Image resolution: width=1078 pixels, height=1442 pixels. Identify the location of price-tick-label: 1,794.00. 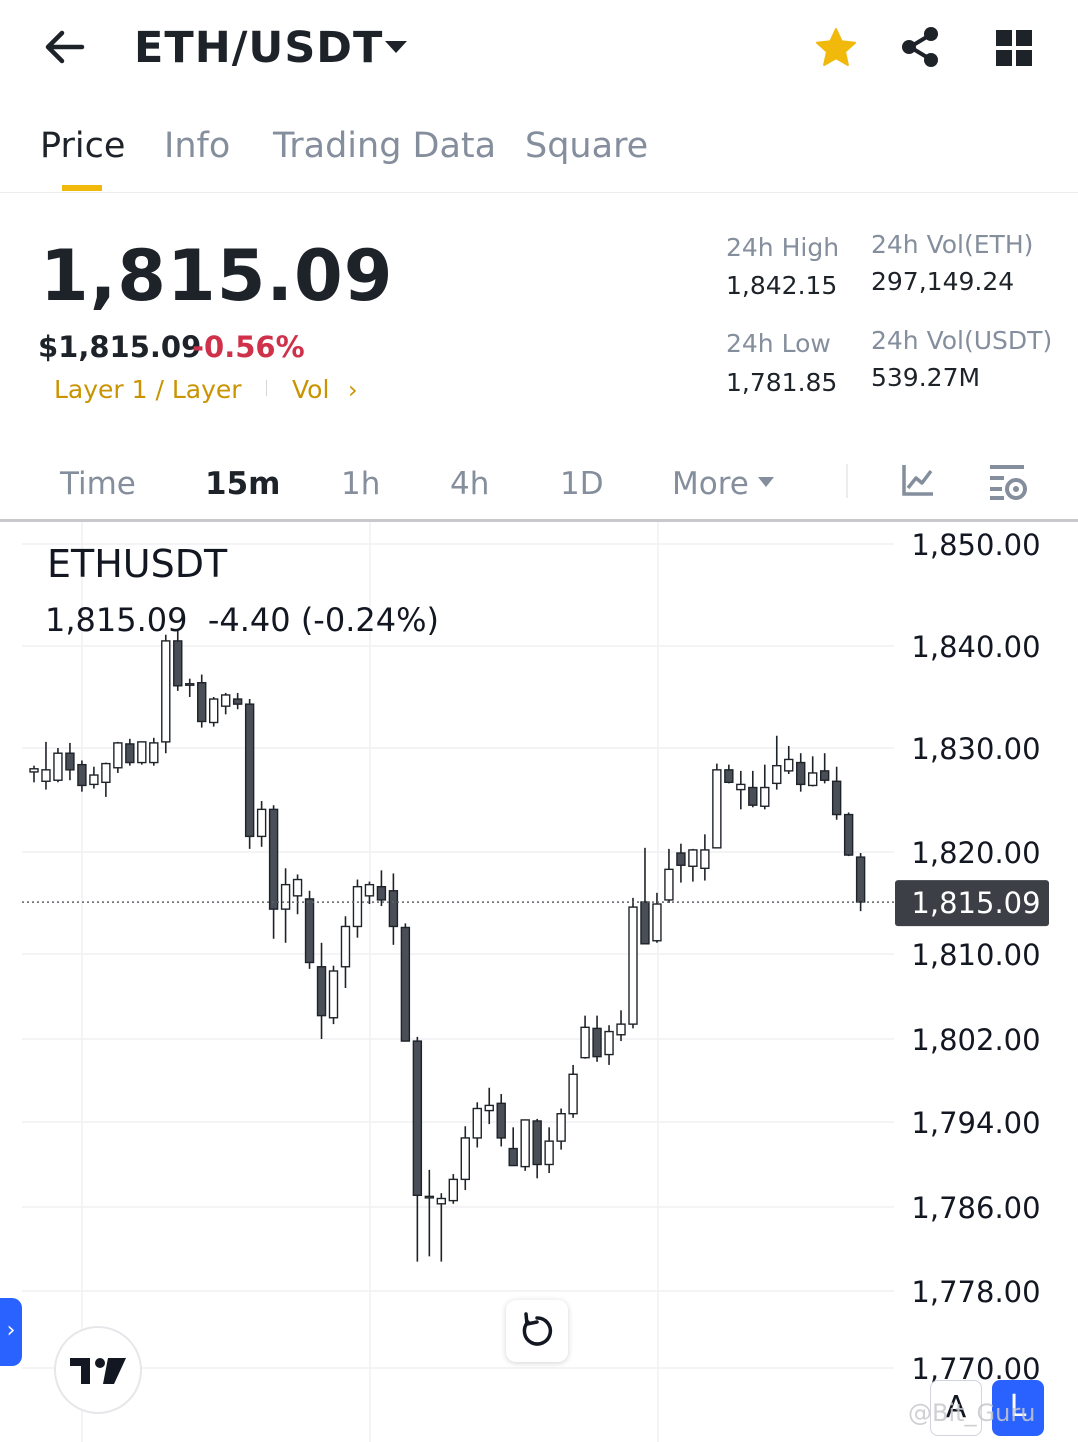
(975, 1123).